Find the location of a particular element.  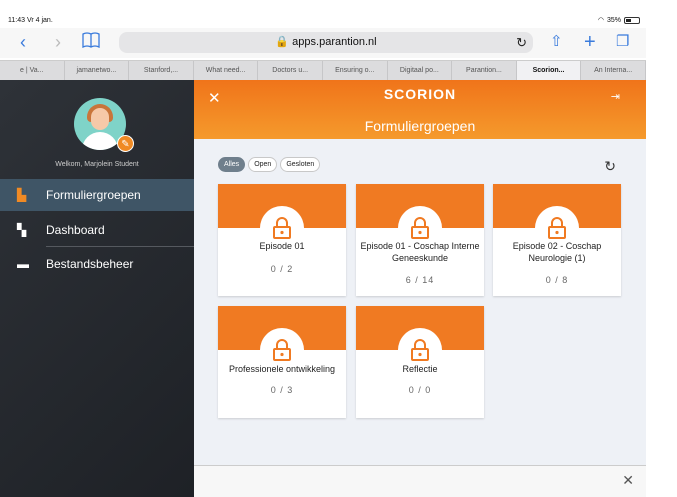

filter-group: Alles Open Gesloten is located at coordinates (269, 164).